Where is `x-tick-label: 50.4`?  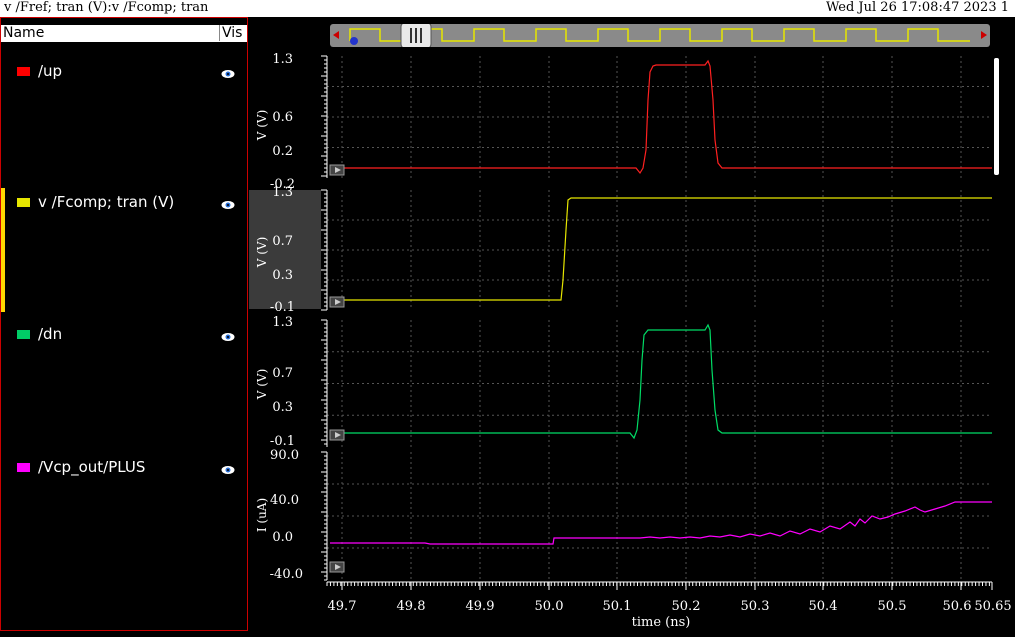
x-tick-label: 50.4 is located at coordinates (823, 606).